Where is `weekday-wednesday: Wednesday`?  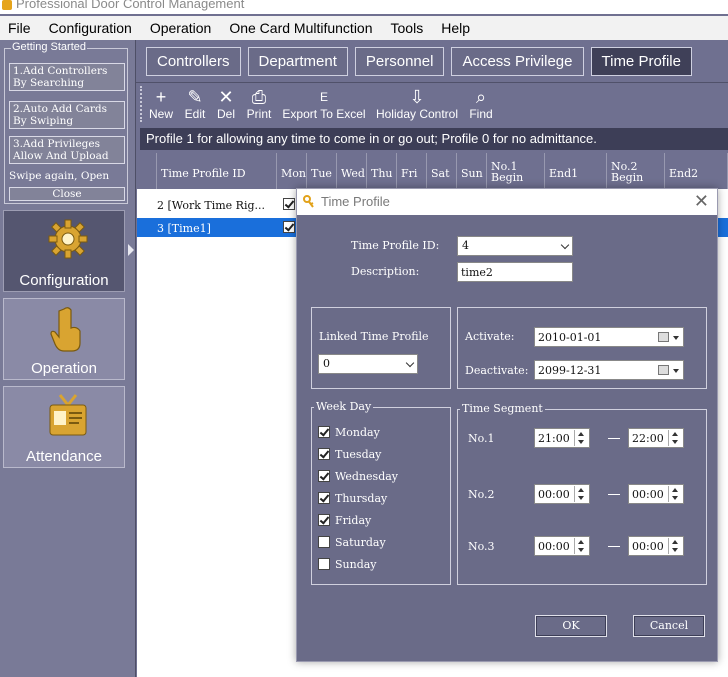
weekday-wednesday: Wednesday is located at coordinates (358, 476).